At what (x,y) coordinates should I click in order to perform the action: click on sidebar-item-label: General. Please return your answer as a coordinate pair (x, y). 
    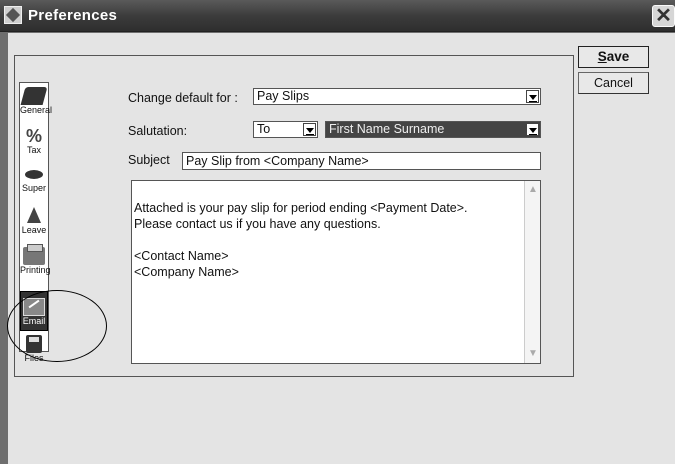
    Looking at the image, I should click on (36, 110).